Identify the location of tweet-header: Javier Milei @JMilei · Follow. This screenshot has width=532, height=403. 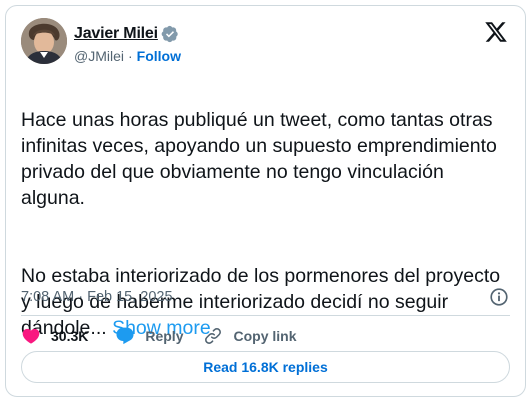
(265, 43).